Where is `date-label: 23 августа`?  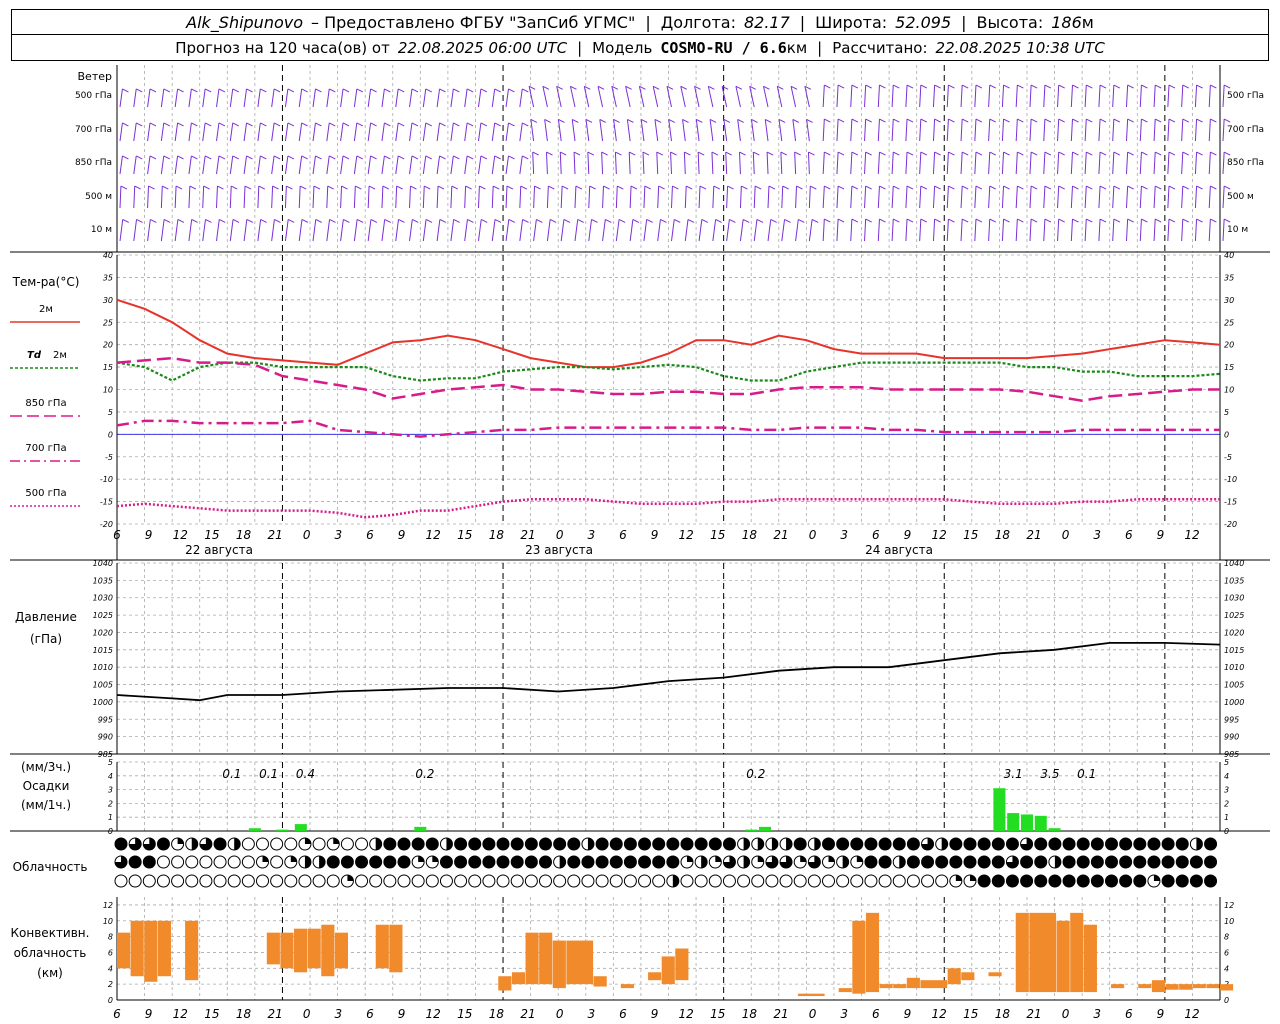 date-label: 23 августа is located at coordinates (559, 550).